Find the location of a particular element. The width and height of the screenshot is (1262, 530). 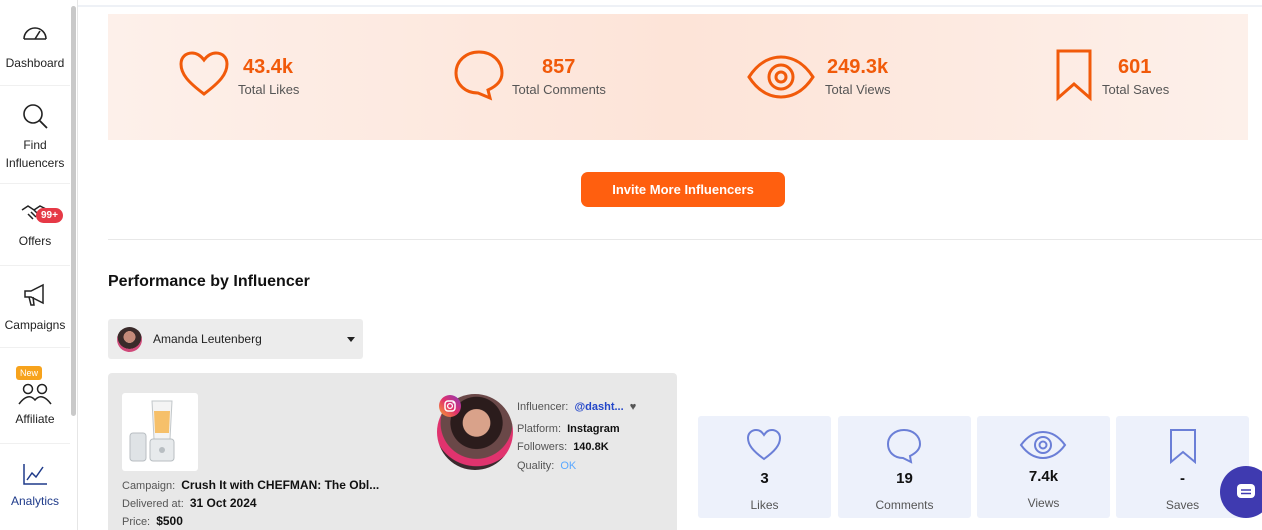

people-icon is located at coordinates (35, 394).